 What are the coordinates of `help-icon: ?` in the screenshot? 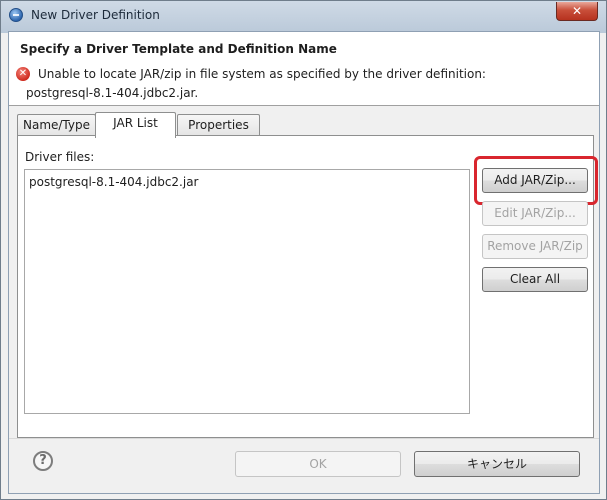 It's located at (43, 461).